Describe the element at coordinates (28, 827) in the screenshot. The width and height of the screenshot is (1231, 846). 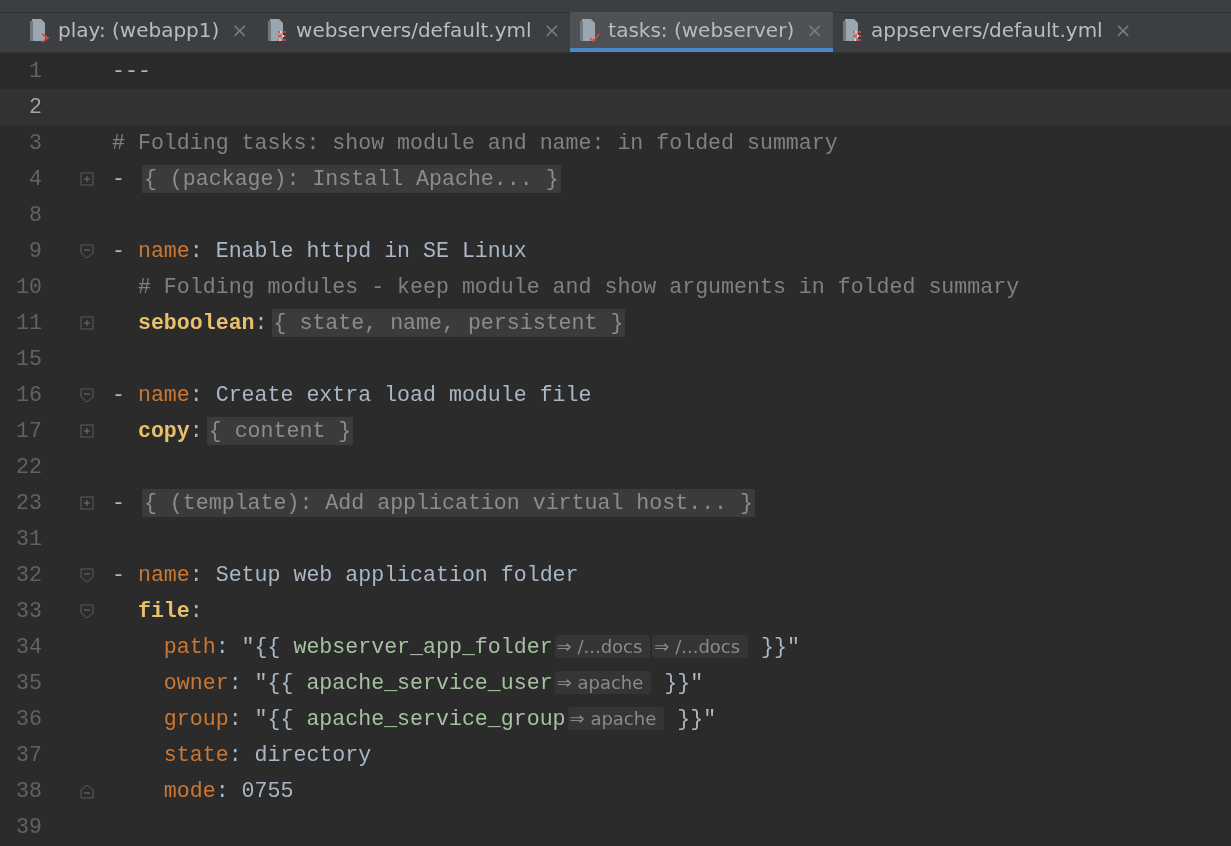
I see `line-number: 39` at that location.